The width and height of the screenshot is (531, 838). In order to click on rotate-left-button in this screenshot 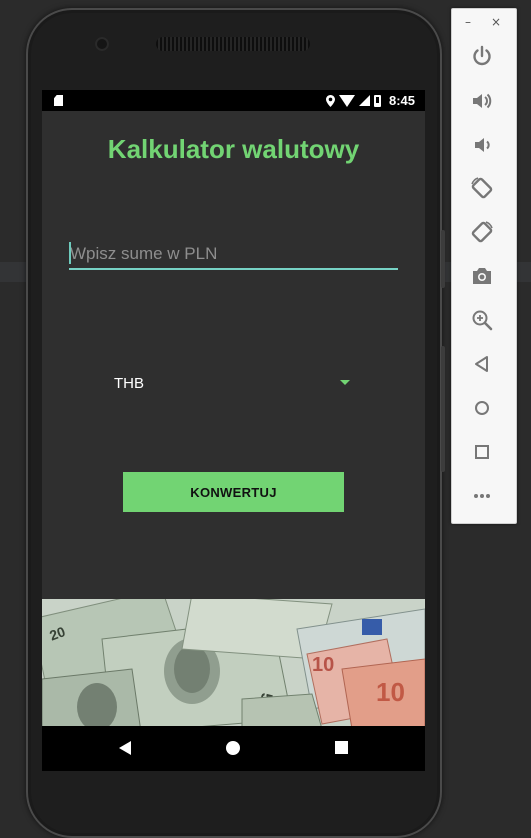, I will do `click(482, 188)`.